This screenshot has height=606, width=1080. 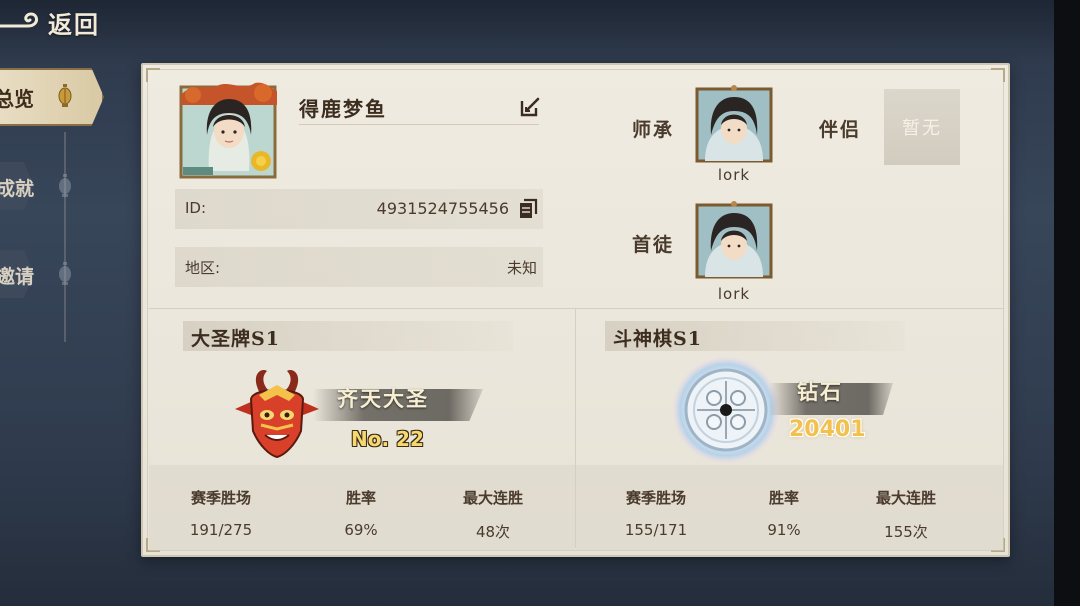 What do you see at coordinates (17, 98) in the screenshot?
I see `tab-overview-label: 总览` at bounding box center [17, 98].